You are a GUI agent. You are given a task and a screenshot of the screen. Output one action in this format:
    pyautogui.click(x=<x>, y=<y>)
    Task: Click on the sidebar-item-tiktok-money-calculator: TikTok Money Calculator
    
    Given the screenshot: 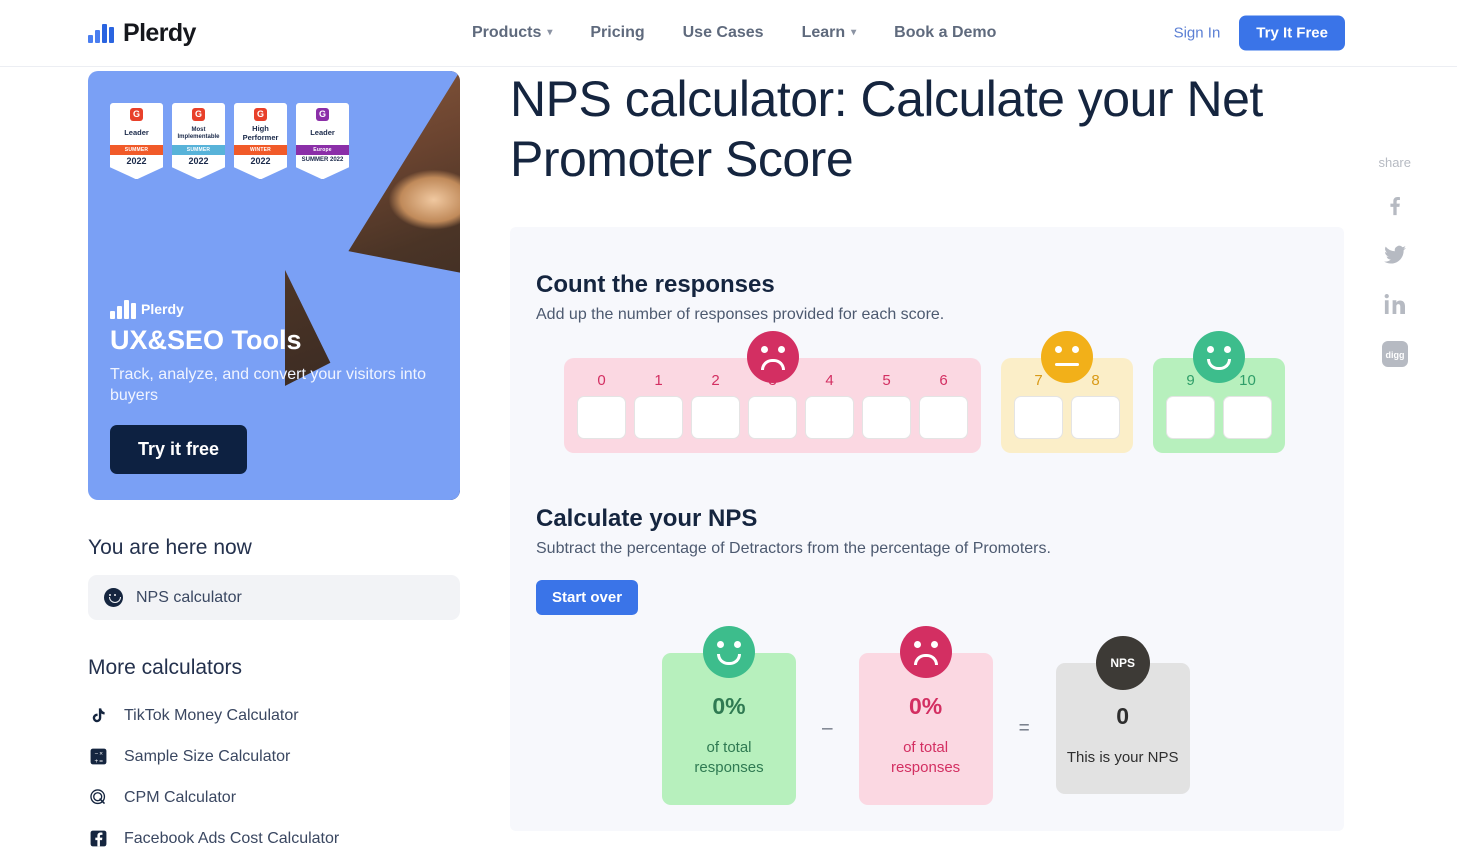 What is the action you would take?
    pyautogui.click(x=274, y=715)
    